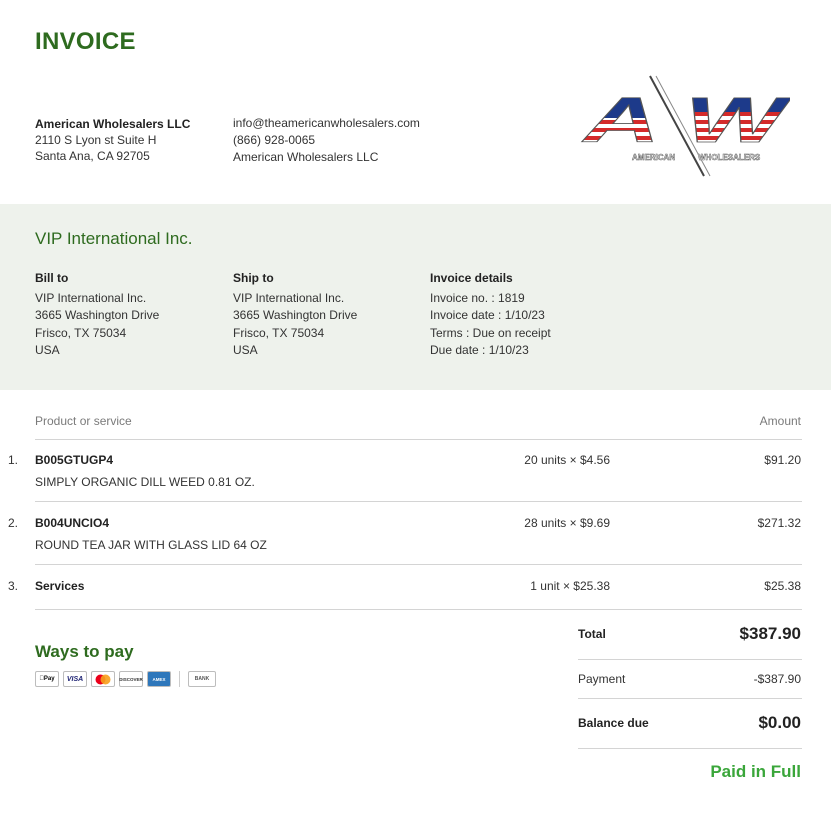 The width and height of the screenshot is (831, 814). Describe the element at coordinates (418, 609) in the screenshot. I see `table-bottom-divider` at that location.